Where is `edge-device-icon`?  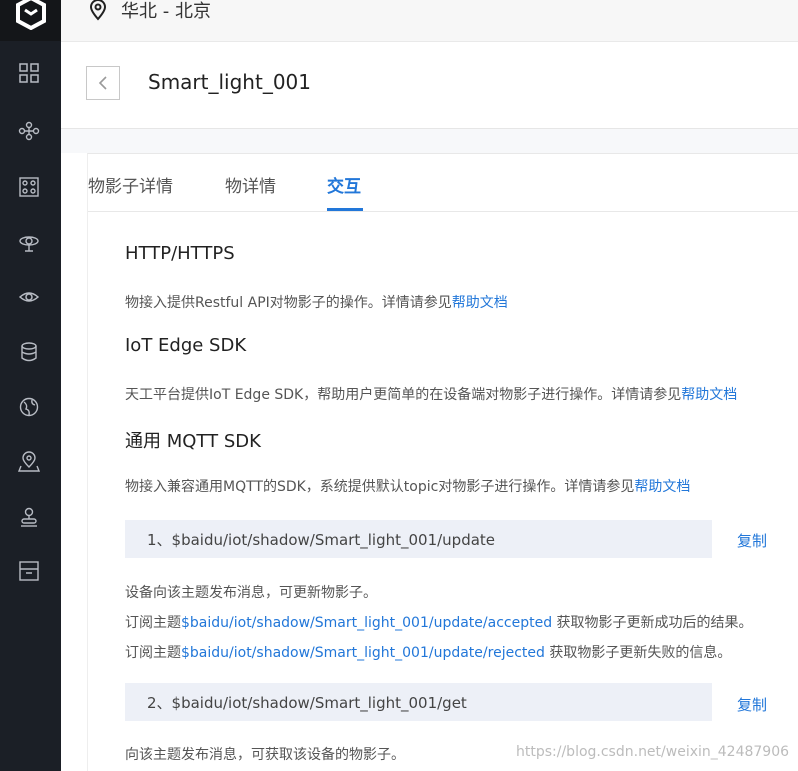
edge-device-icon is located at coordinates (29, 517).